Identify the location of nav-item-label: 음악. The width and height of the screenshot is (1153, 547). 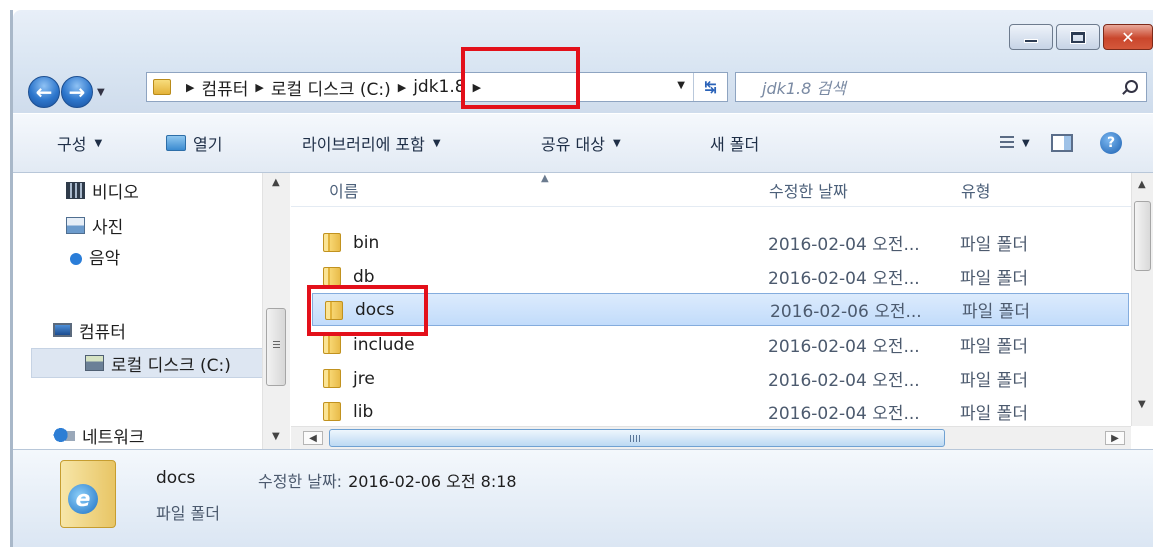
(105, 258).